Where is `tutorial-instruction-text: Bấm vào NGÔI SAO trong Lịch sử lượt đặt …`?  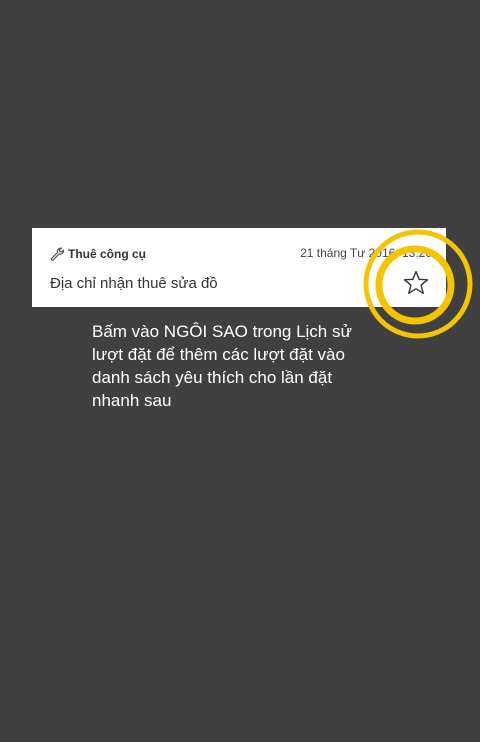 tutorial-instruction-text: Bấm vào NGÔI SAO trong Lịch sử lượt đặt … is located at coordinates (222, 366).